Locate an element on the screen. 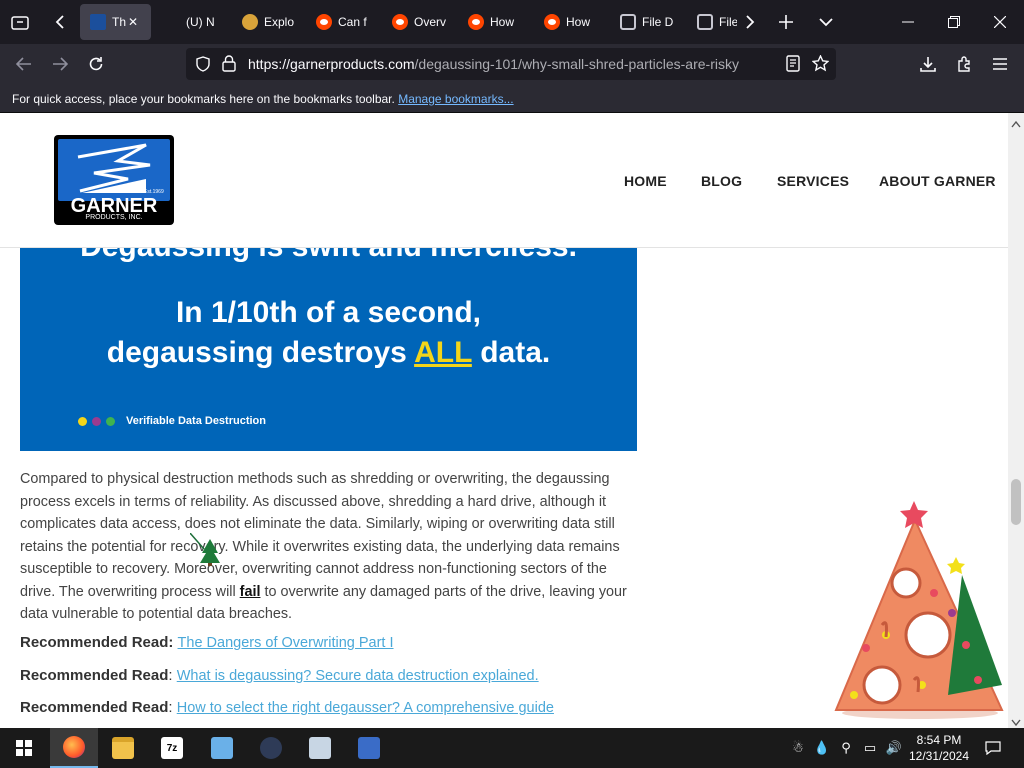  banner-tagline: Verifiable Data Destruction is located at coordinates (196, 421).